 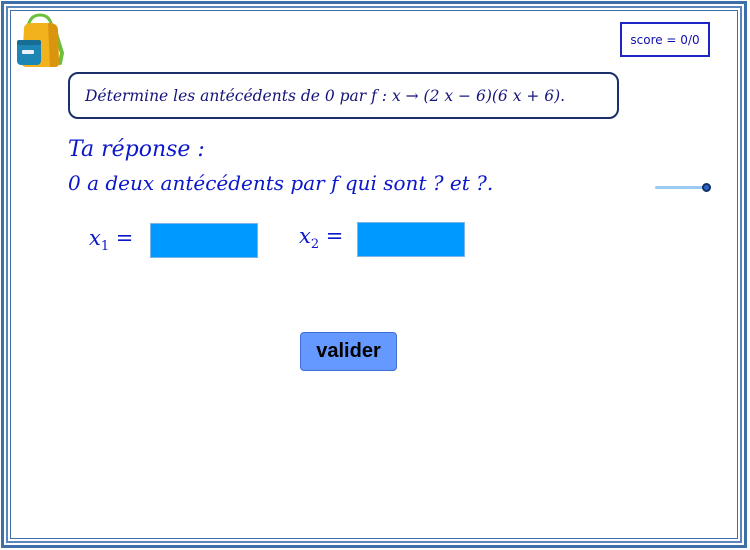 I want to click on x2-equals: =, so click(x=331, y=236).